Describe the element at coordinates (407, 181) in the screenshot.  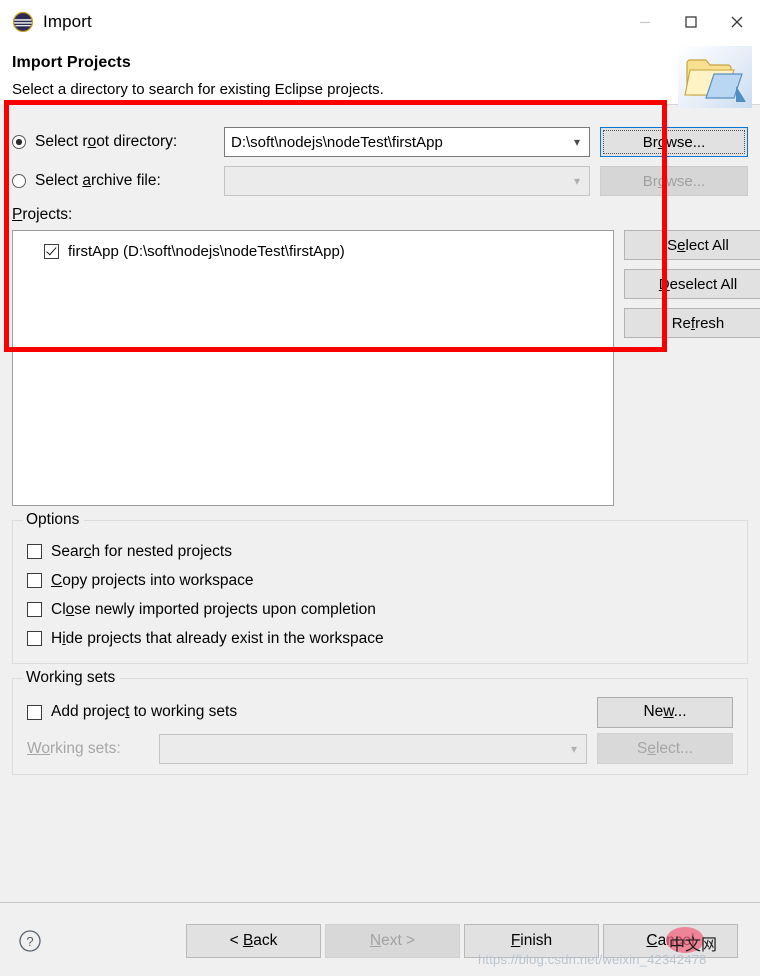
I see `archive-file-combo: ▾` at that location.